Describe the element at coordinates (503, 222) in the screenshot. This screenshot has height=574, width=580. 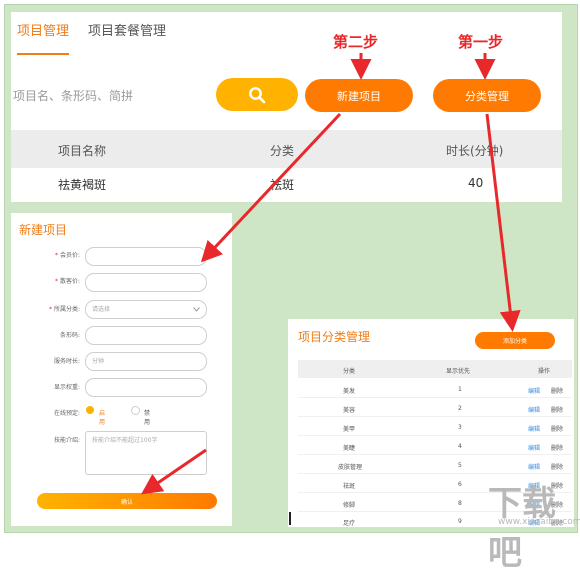
I see `arrow-to-add-category` at that location.